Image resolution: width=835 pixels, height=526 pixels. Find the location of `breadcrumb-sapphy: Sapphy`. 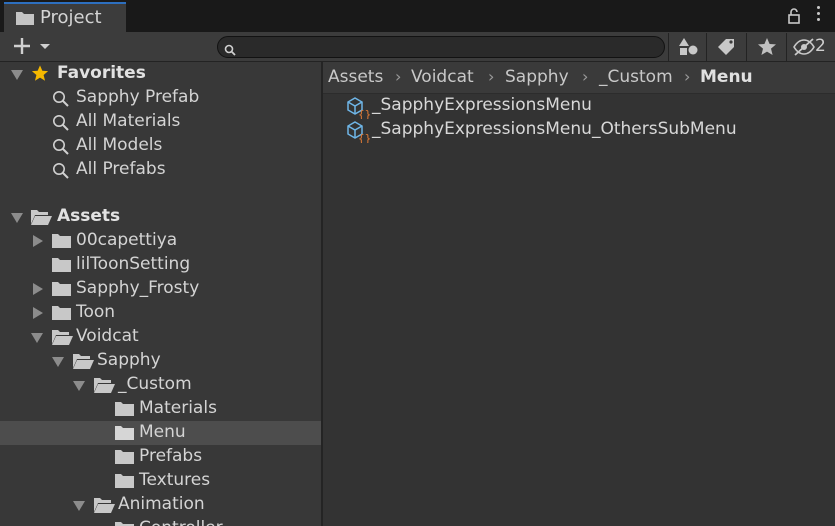

breadcrumb-sapphy: Sapphy is located at coordinates (537, 77).